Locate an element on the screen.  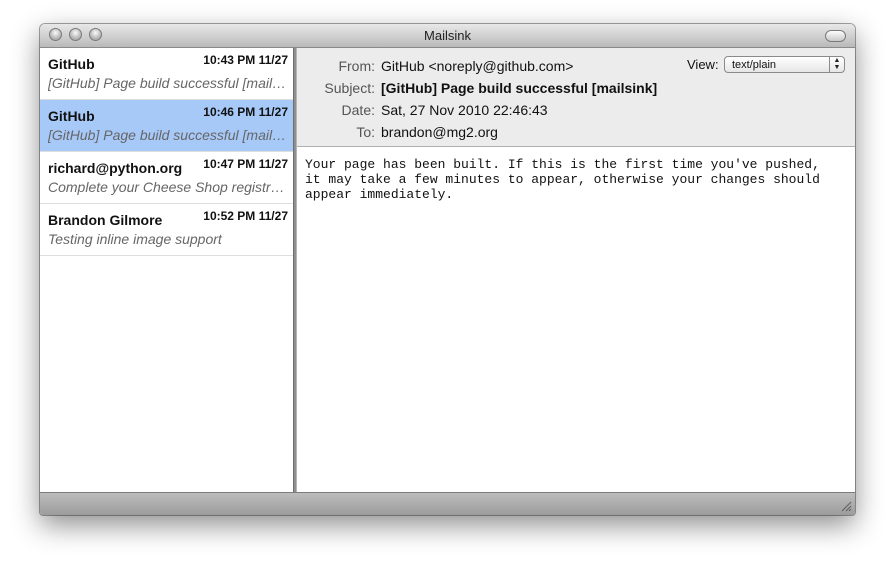
date-value: Sat, 27 Nov 2010 22:46:43 is located at coordinates (464, 110).